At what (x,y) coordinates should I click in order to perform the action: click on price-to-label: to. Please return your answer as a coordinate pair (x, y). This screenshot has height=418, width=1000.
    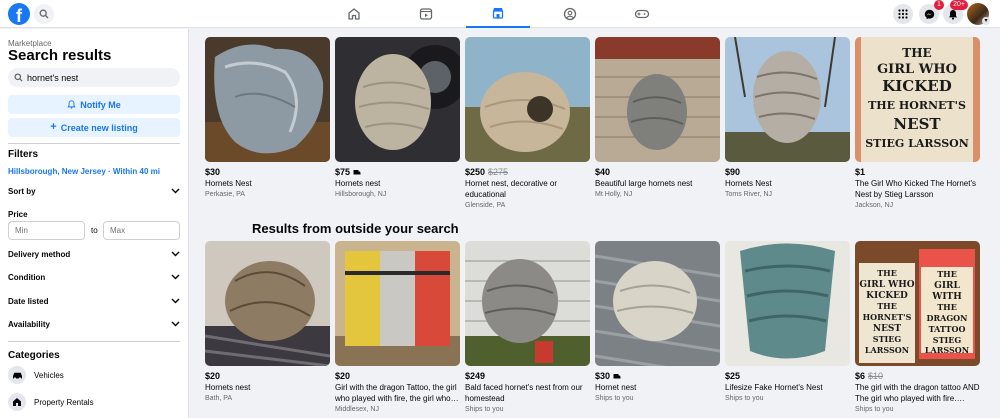
    Looking at the image, I should click on (94, 230).